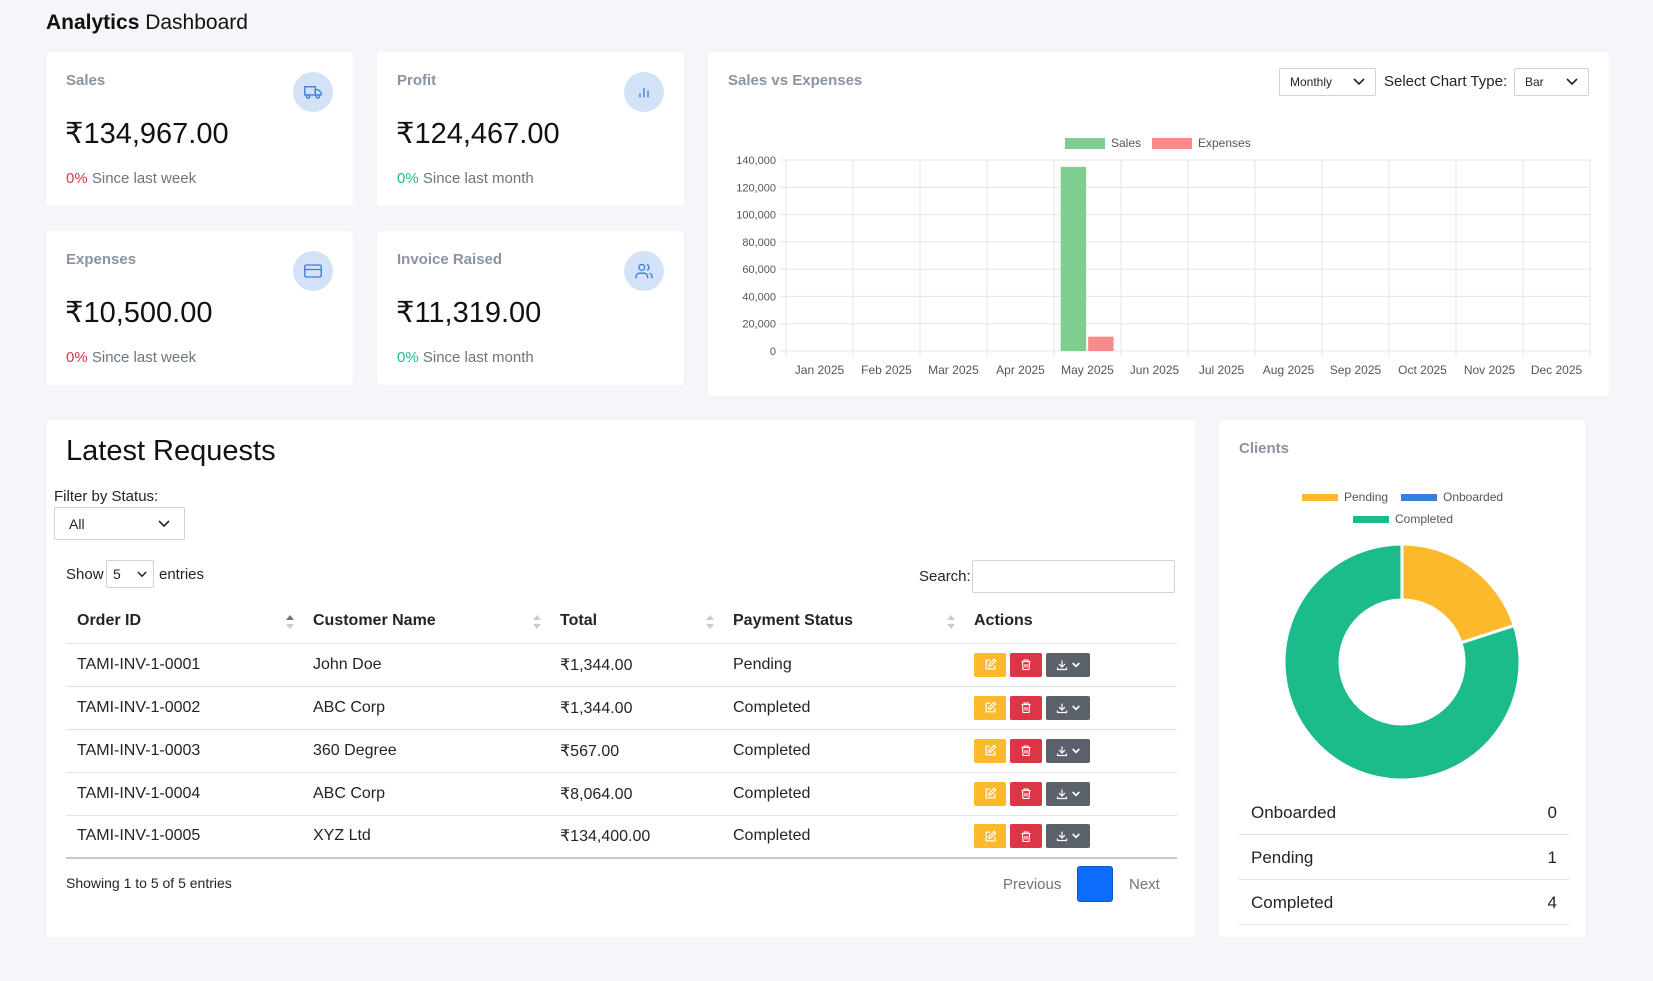  Describe the element at coordinates (635, 622) in the screenshot. I see `column-header-total: Total` at that location.